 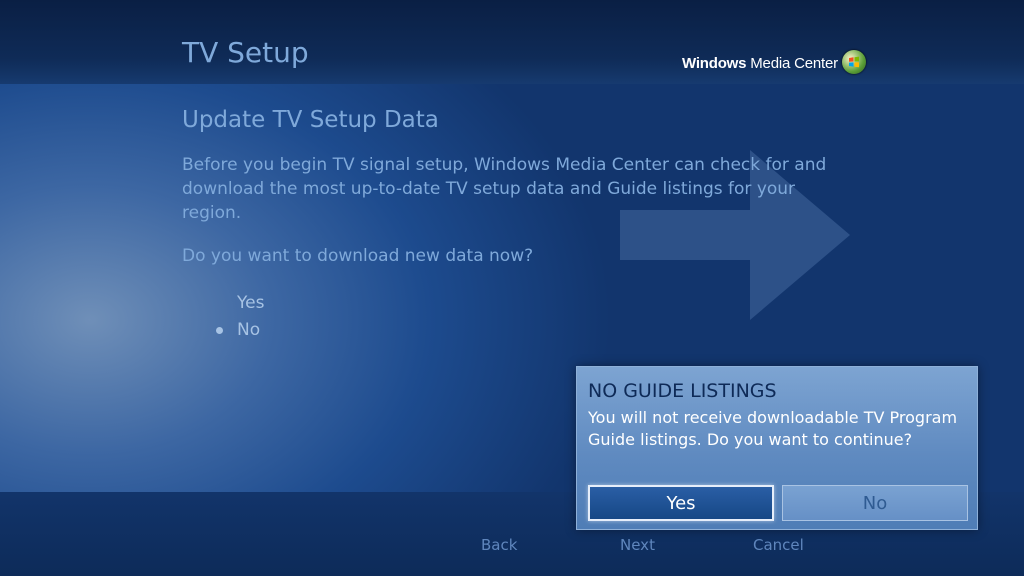 What do you see at coordinates (248, 330) in the screenshot?
I see `option-no: No` at bounding box center [248, 330].